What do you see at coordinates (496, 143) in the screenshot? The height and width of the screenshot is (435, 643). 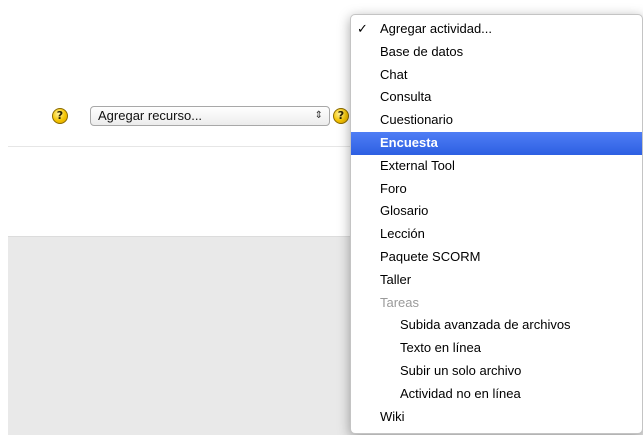 I see `menu-item-encuesta: Encuesta` at bounding box center [496, 143].